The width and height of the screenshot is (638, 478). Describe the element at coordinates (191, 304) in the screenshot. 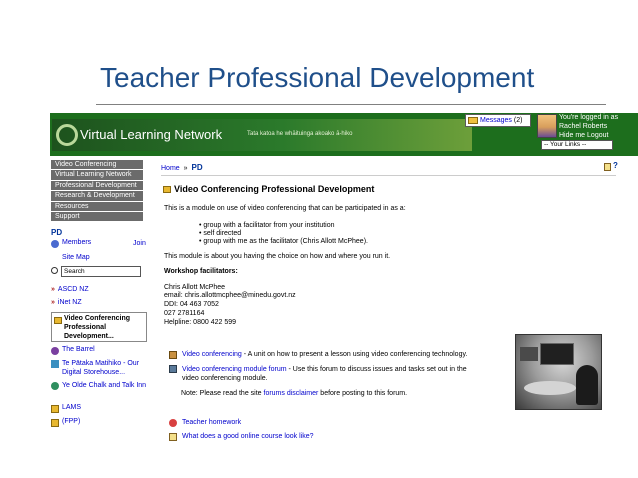

I see `contact-ddi: DDI: 04 463 7052` at that location.